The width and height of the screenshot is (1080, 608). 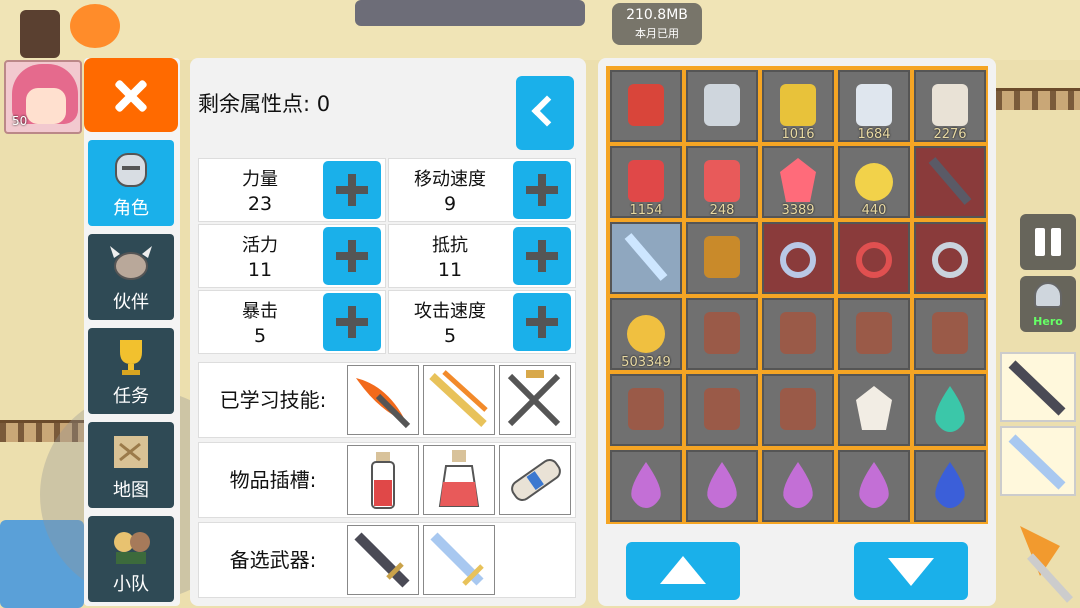 What do you see at coordinates (450, 311) in the screenshot?
I see `stat-name: 攻击速度` at bounding box center [450, 311].